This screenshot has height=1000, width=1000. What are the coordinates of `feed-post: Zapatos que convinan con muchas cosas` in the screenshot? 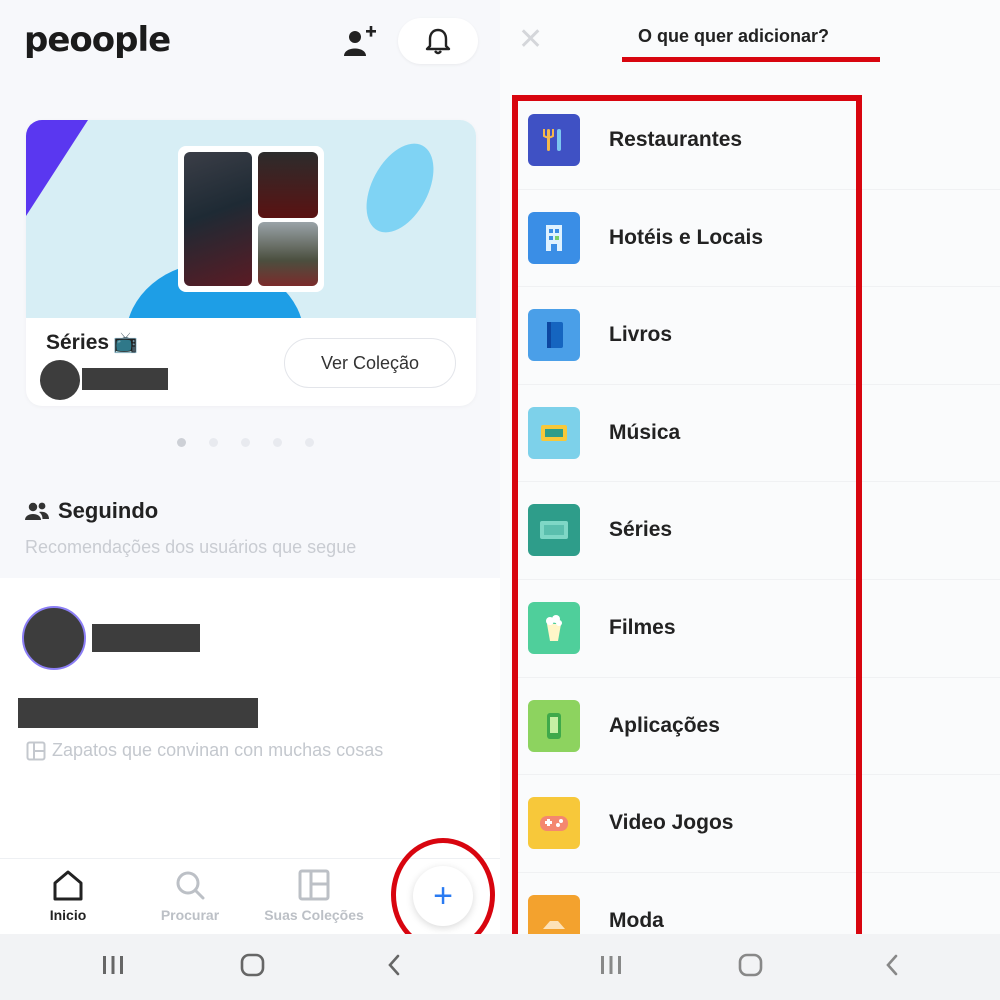 It's located at (250, 718).